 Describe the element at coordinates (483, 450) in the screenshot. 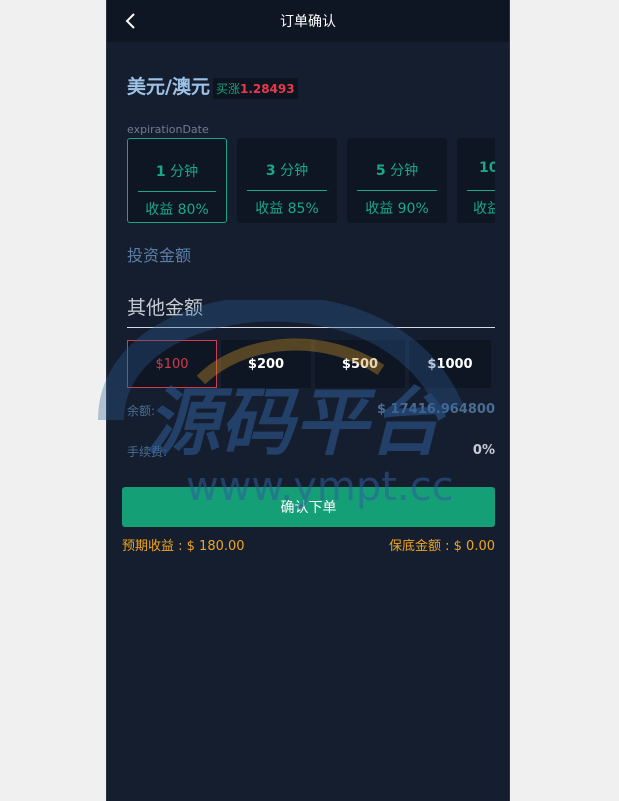

I see `fee-value: 0%` at that location.